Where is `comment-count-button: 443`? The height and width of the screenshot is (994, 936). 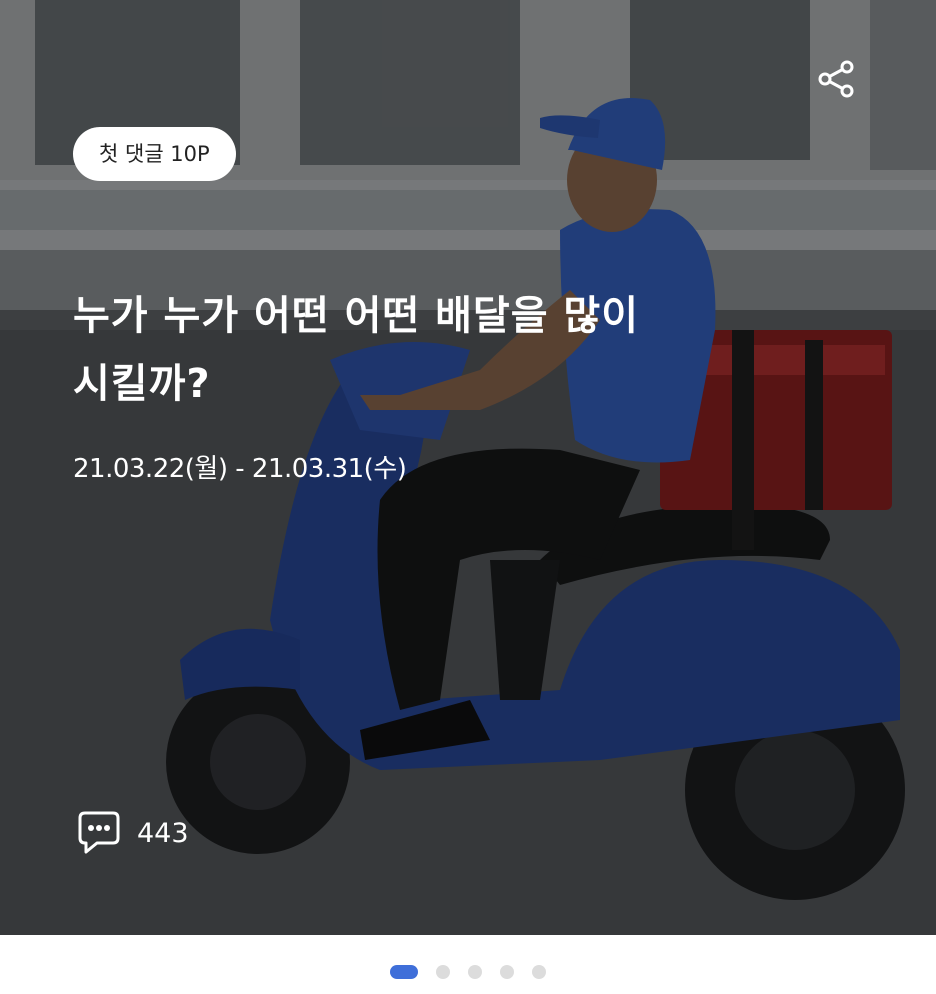
comment-count-button: 443 is located at coordinates (133, 833).